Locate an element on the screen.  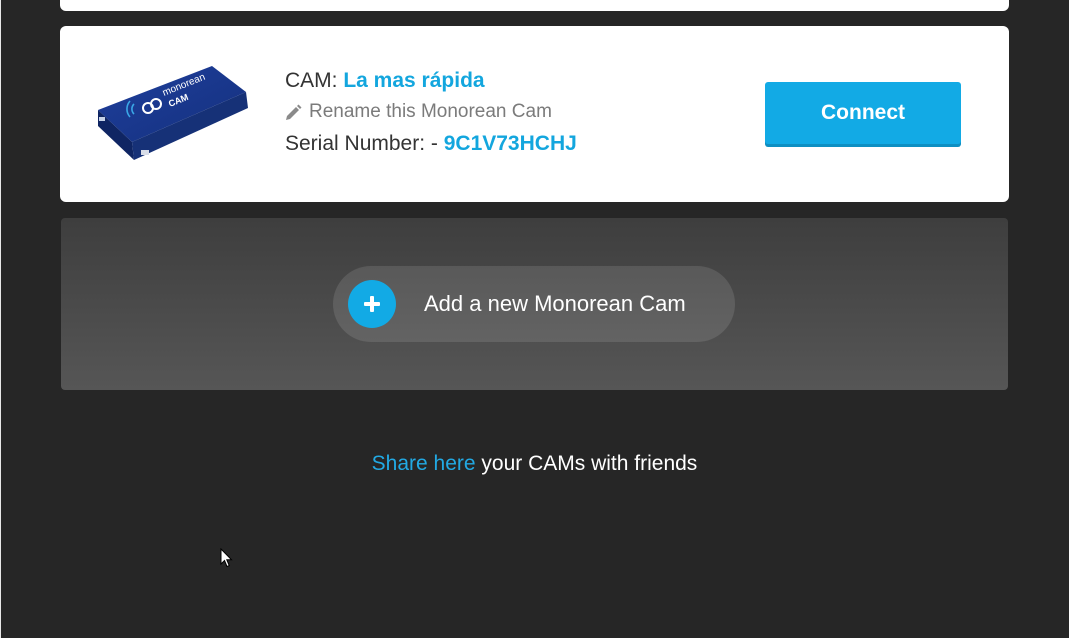
previous-cam-card is located at coordinates (534, 5).